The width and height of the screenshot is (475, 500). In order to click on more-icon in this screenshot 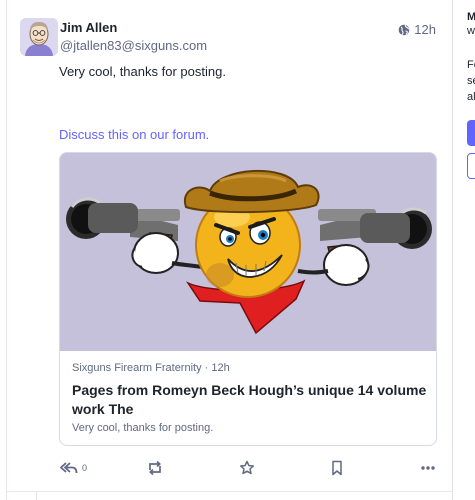, I will do `click(428, 468)`.